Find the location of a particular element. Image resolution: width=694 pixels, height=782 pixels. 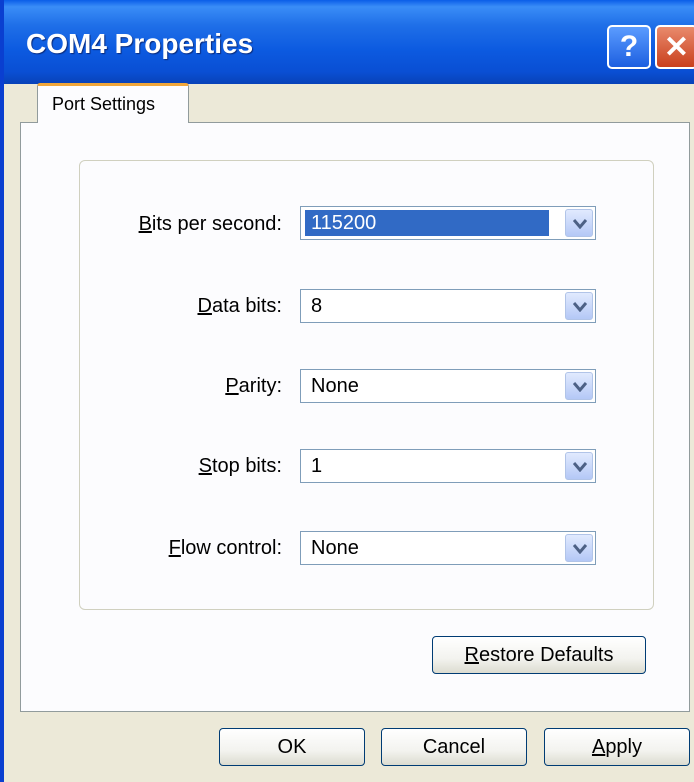

parity-dropdown-button is located at coordinates (579, 386).